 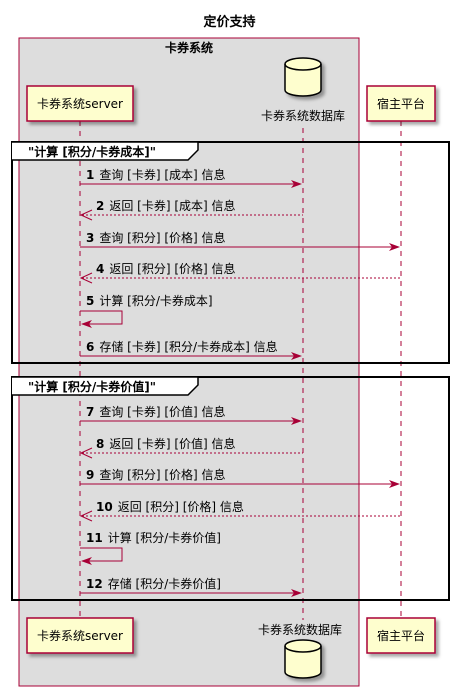 What do you see at coordinates (156, 474) in the screenshot?
I see `svg-text:9查询 [积分] [价格] 信息: 9 查询 [积分] [价格] 信息` at bounding box center [156, 474].